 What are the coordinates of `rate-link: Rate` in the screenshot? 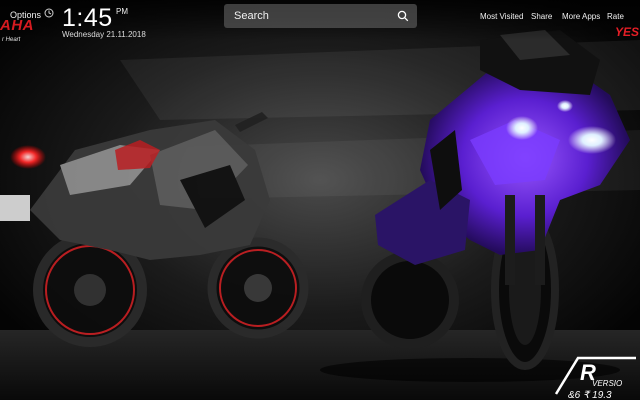 It's located at (615, 16).